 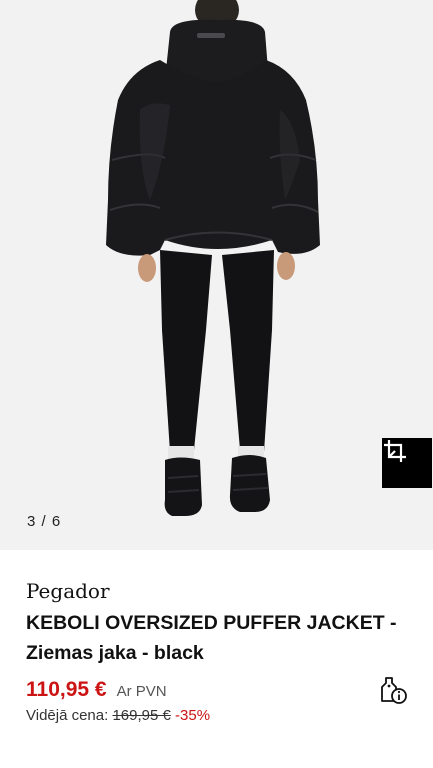 What do you see at coordinates (141, 715) in the screenshot?
I see `old-price: 169,95 €` at bounding box center [141, 715].